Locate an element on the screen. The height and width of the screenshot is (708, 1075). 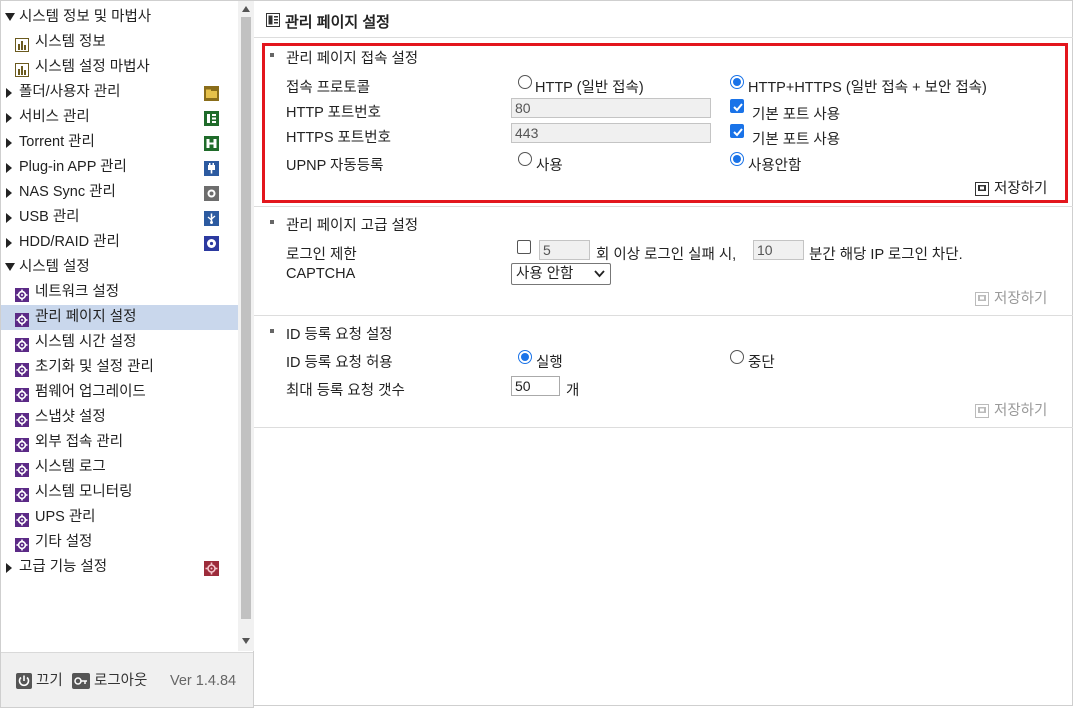
sidebar-item-14: 초기화 및 설정 관리 is located at coordinates (119, 367).